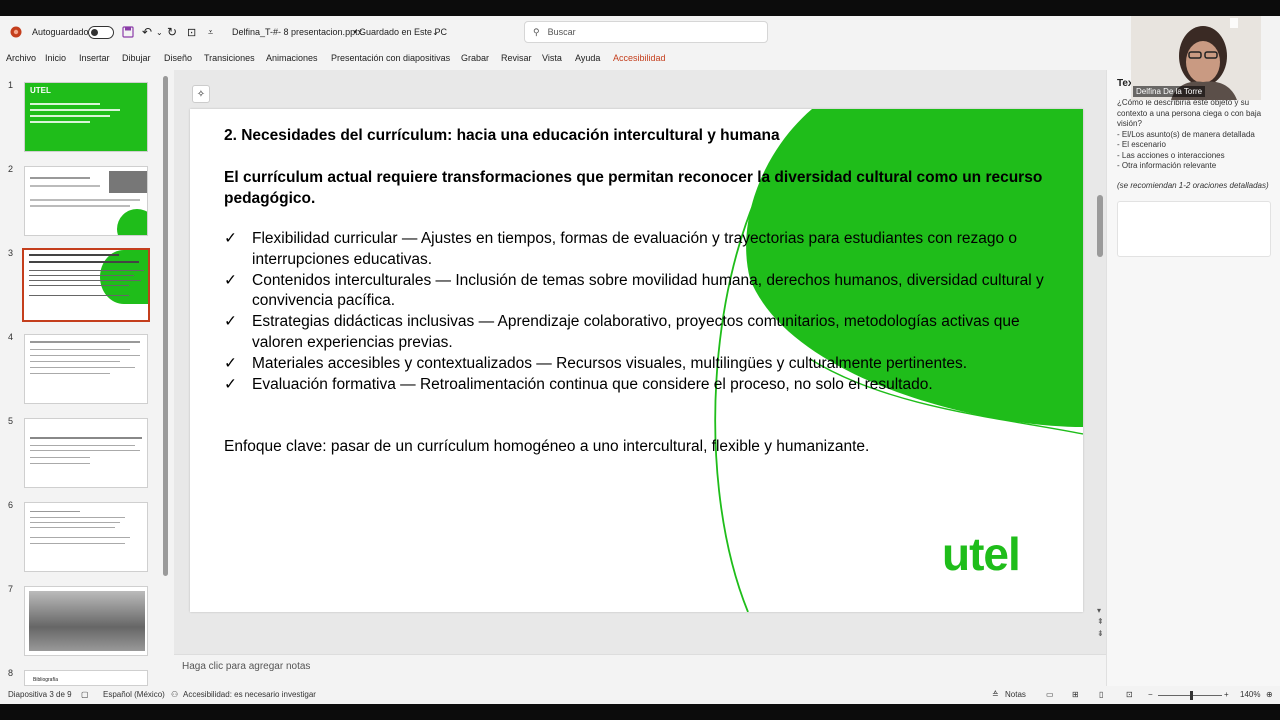 The width and height of the screenshot is (1280, 720). Describe the element at coordinates (178, 58) in the screenshot. I see `tab-diseno: Diseño` at that location.